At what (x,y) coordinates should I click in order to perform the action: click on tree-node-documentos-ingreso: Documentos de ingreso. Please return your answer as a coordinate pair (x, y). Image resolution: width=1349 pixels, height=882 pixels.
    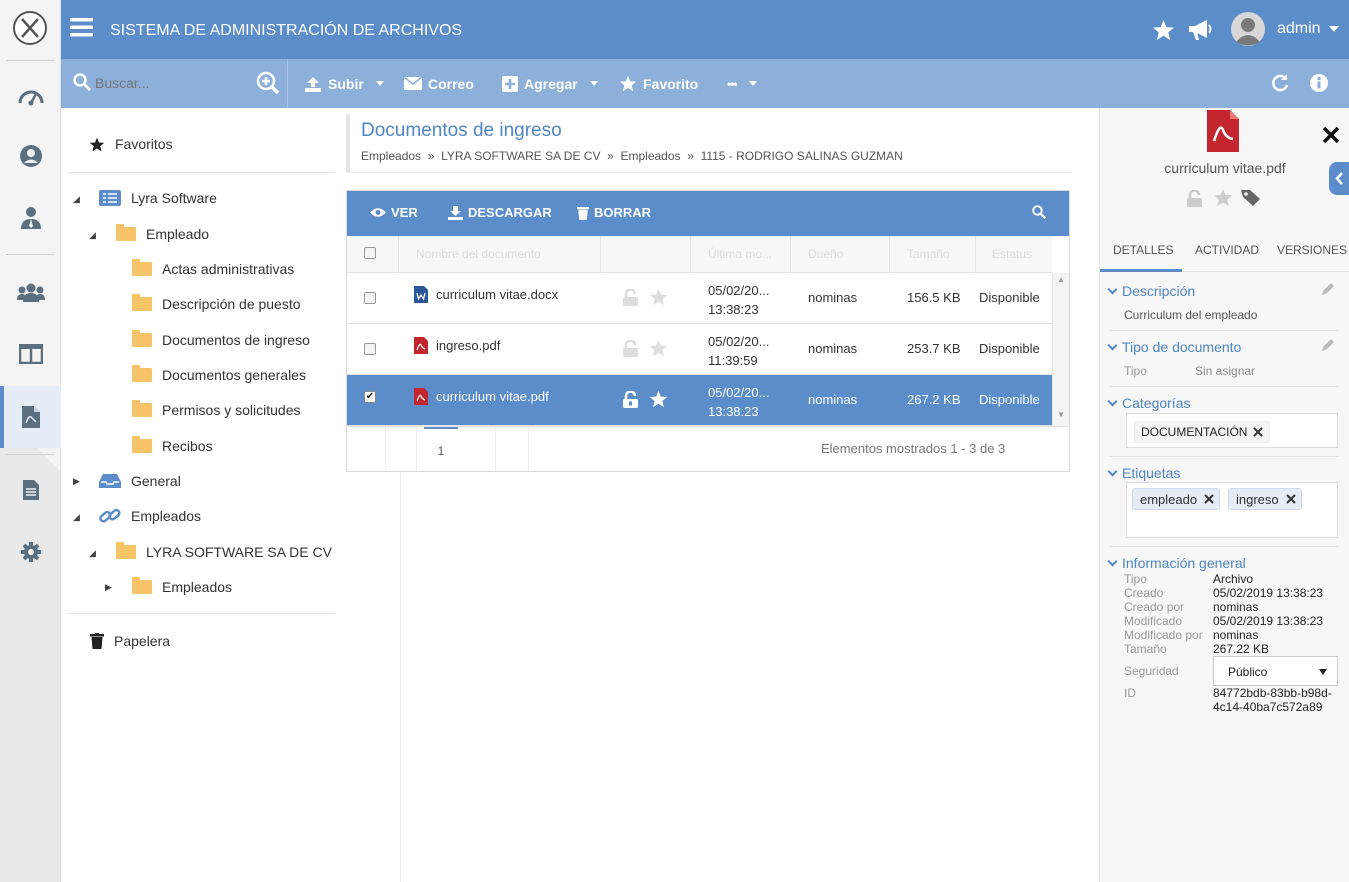
    Looking at the image, I should click on (221, 340).